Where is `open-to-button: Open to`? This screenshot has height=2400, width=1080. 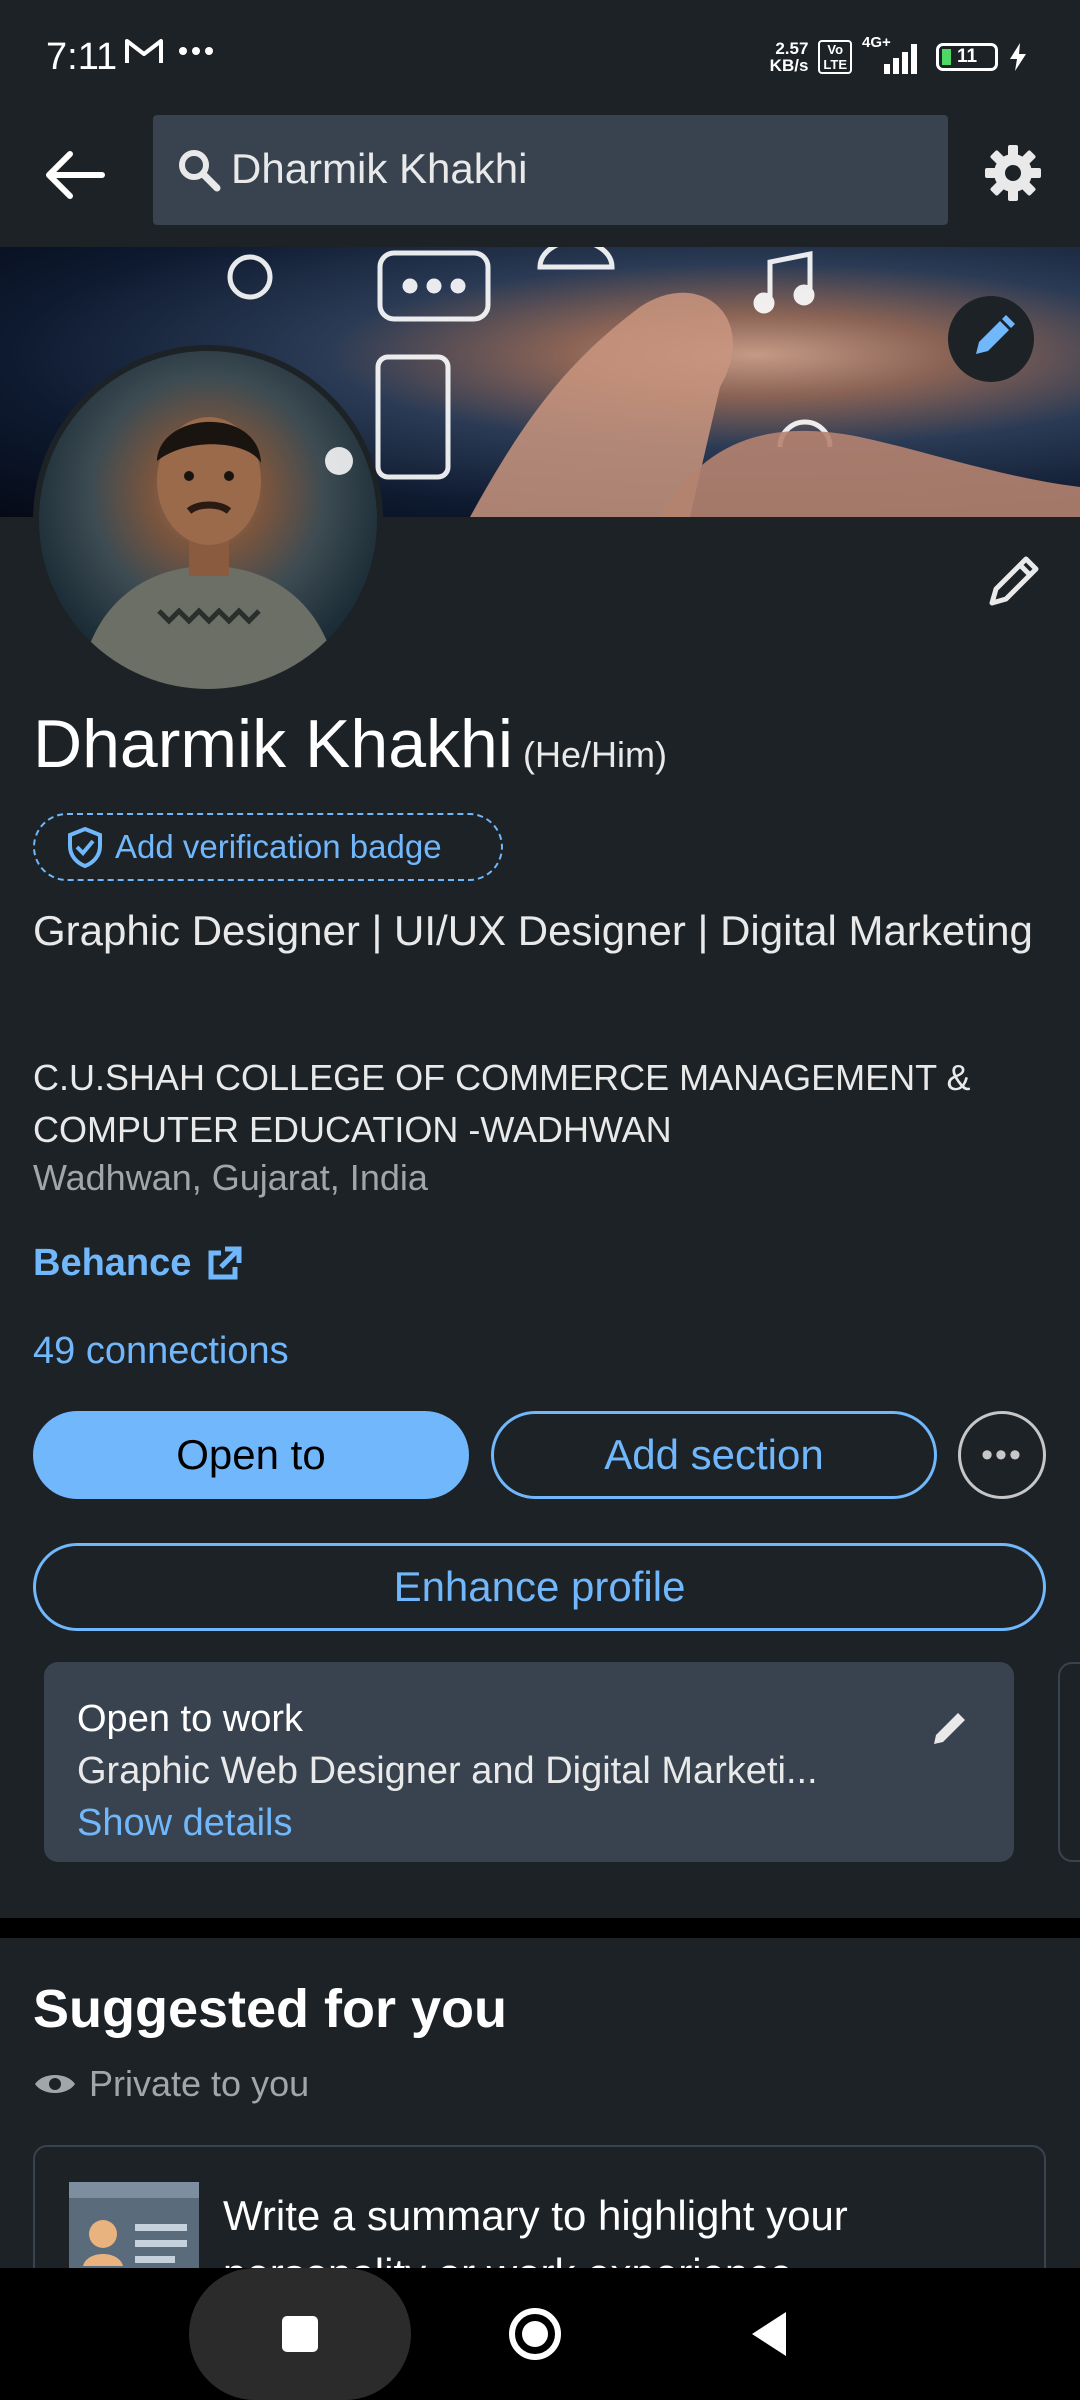 open-to-button: Open to is located at coordinates (251, 1455).